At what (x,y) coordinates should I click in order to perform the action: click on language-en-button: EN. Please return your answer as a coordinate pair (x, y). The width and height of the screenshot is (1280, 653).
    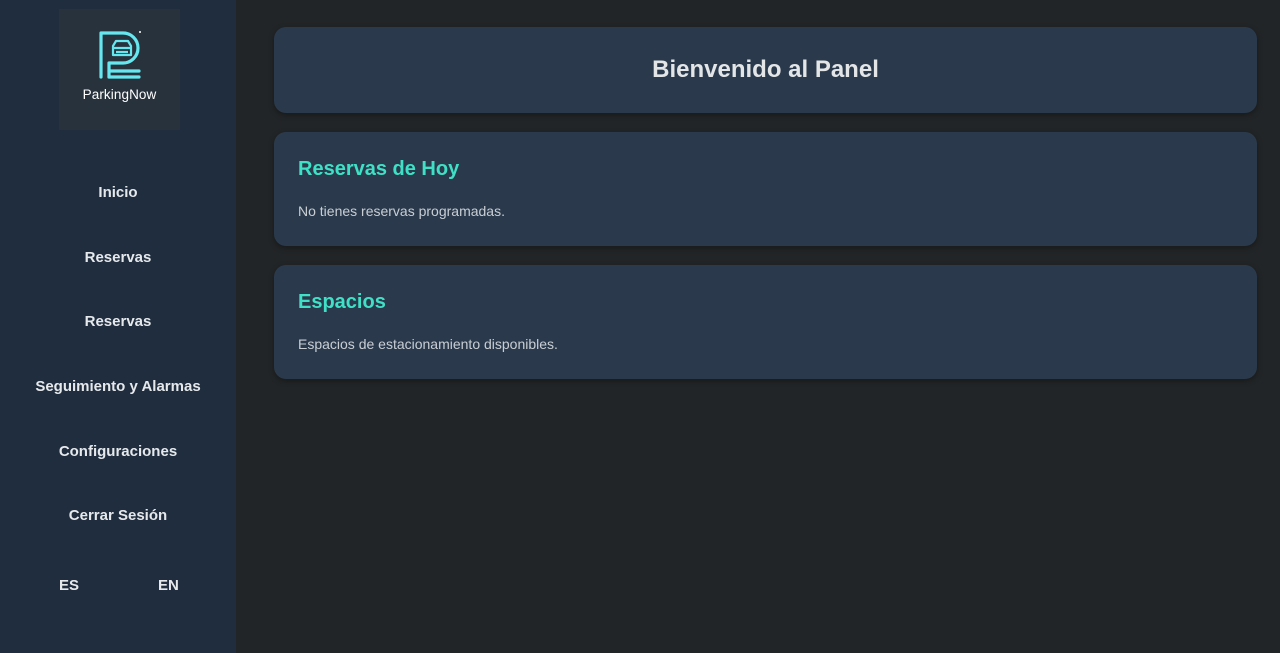
    Looking at the image, I should click on (168, 585).